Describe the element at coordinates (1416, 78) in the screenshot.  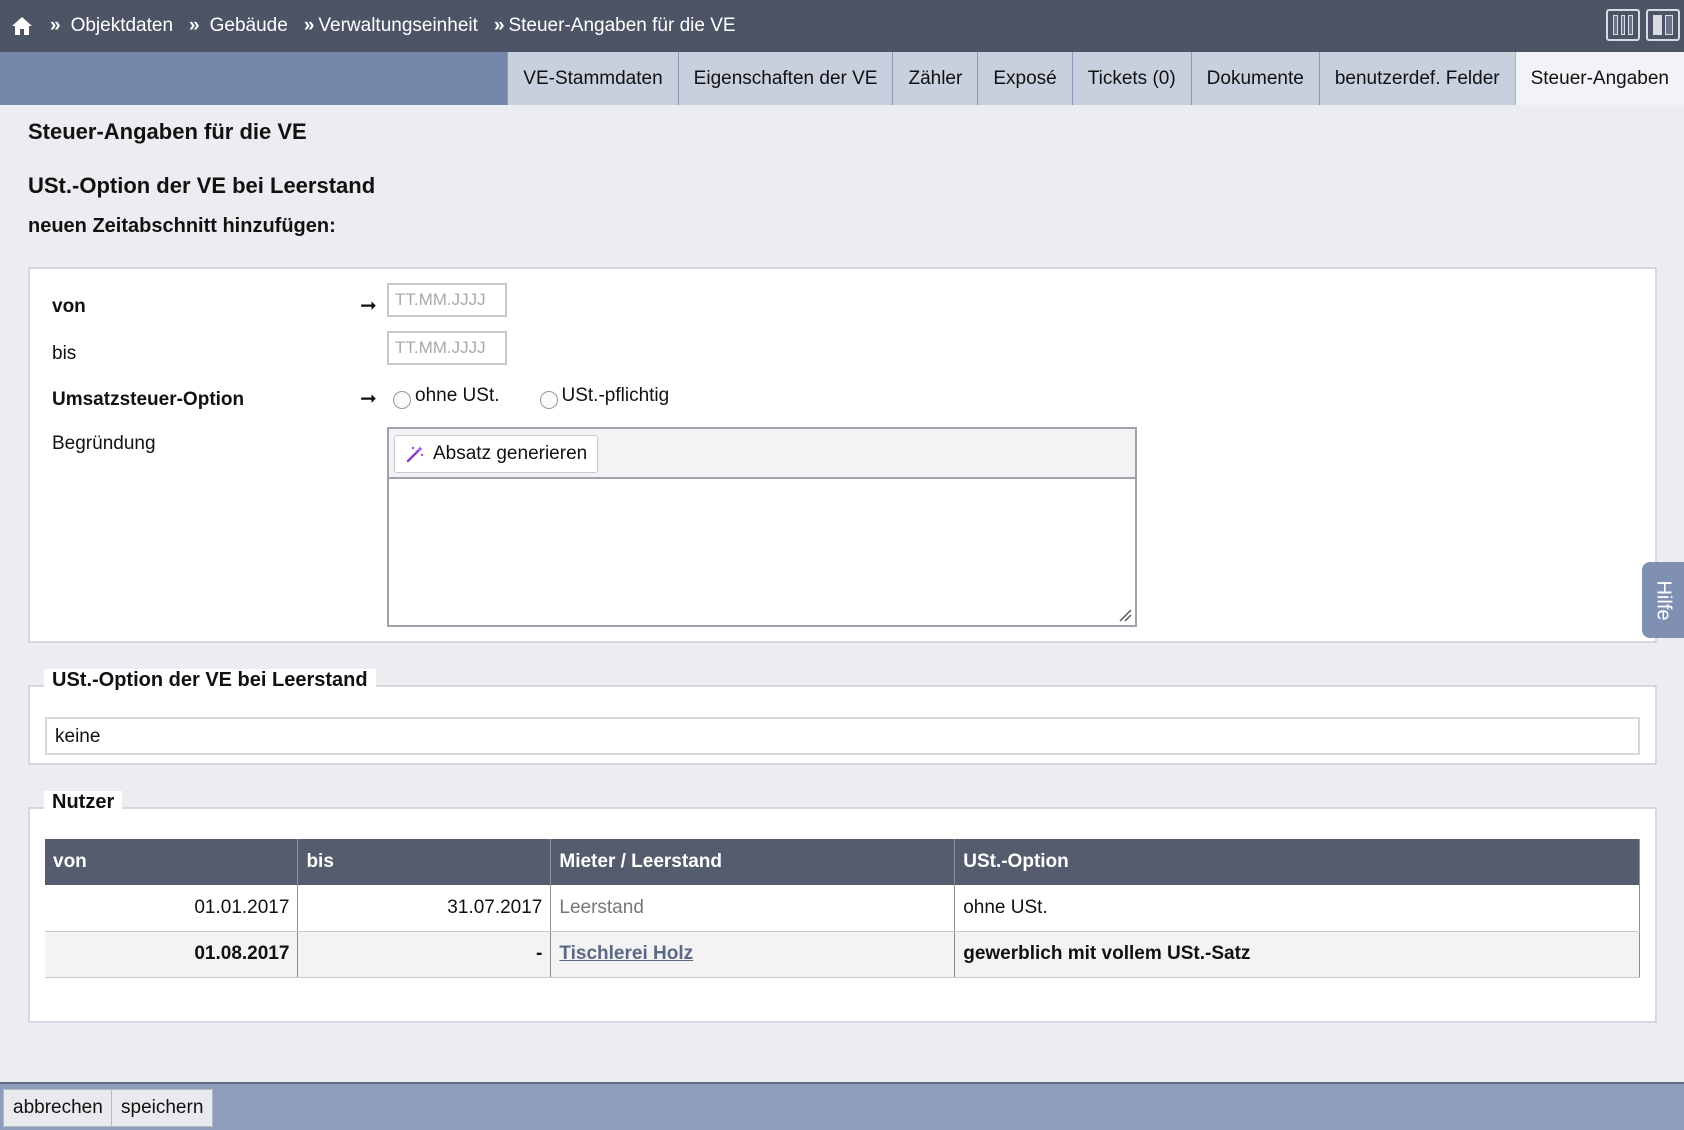
I see `tab-benutzerdef-felder: benutzerdef. Felder` at that location.